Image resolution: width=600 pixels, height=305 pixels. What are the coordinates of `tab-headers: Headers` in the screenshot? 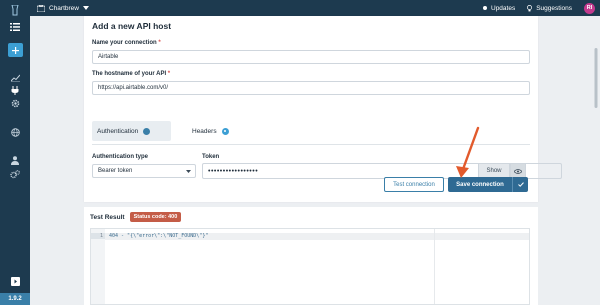 It's located at (210, 131).